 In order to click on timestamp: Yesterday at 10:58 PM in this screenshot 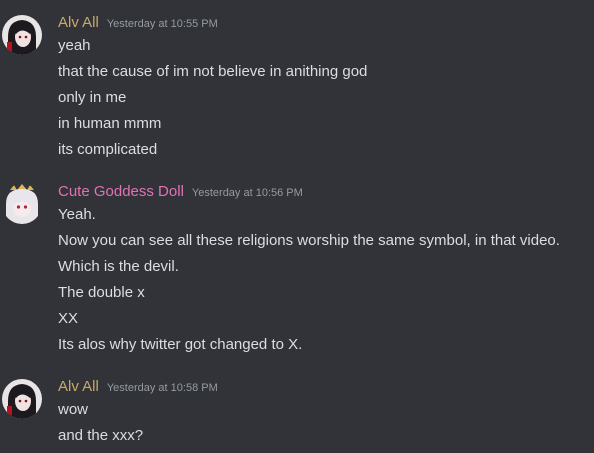, I will do `click(162, 388)`.